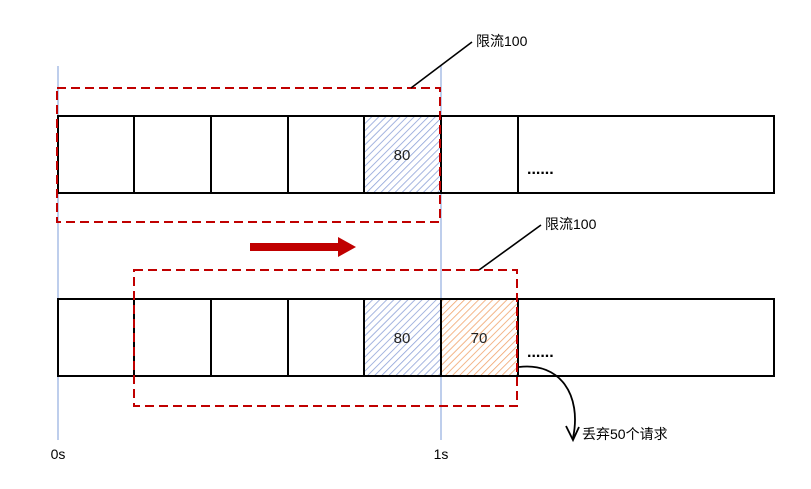 The width and height of the screenshot is (811, 489). Describe the element at coordinates (572, 434) in the screenshot. I see `discard-arrowhead` at that location.